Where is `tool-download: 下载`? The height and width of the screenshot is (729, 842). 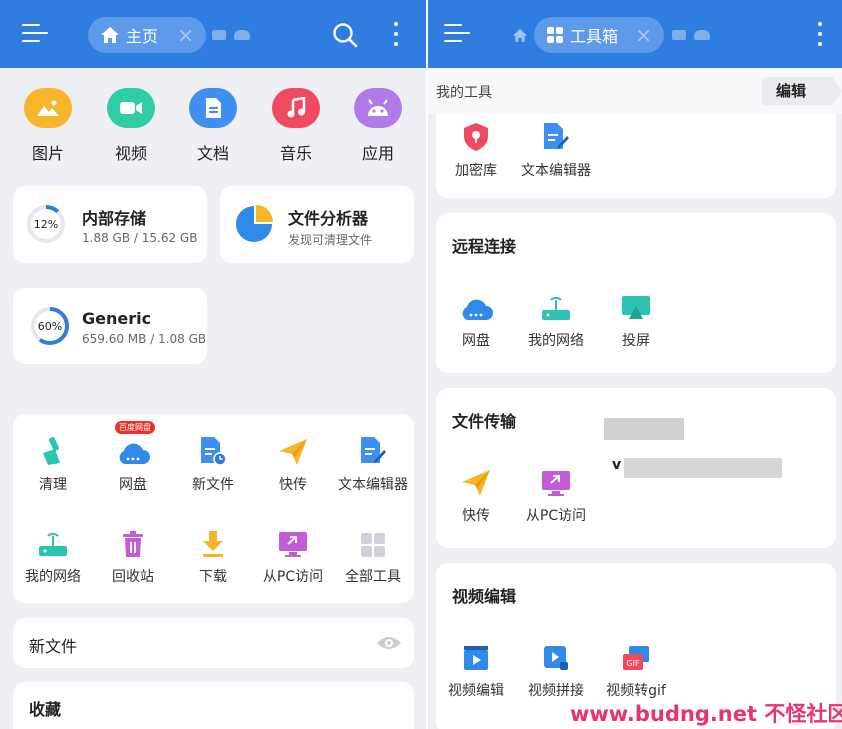
tool-download: 下载 is located at coordinates (213, 555).